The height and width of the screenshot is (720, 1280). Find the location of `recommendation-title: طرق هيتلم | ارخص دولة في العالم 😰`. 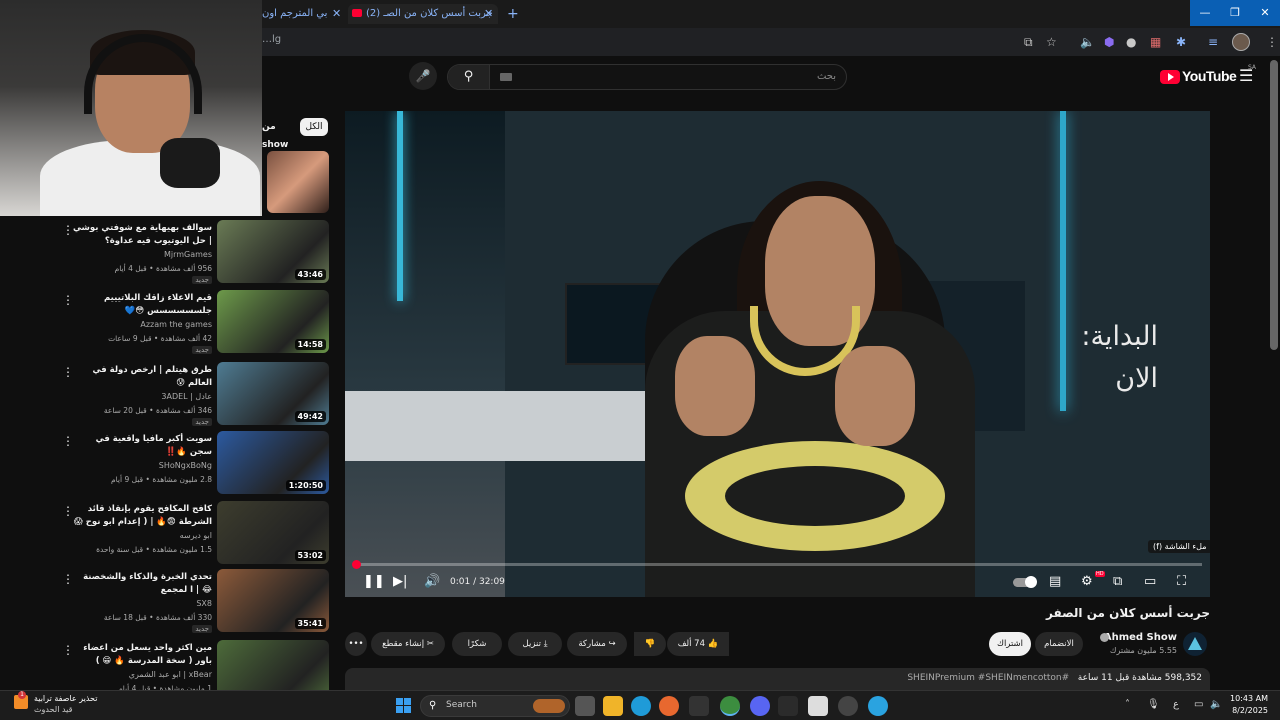

recommendation-title: طرق هيتلم | ارخص دولة في العالم 😰 is located at coordinates (142, 377).